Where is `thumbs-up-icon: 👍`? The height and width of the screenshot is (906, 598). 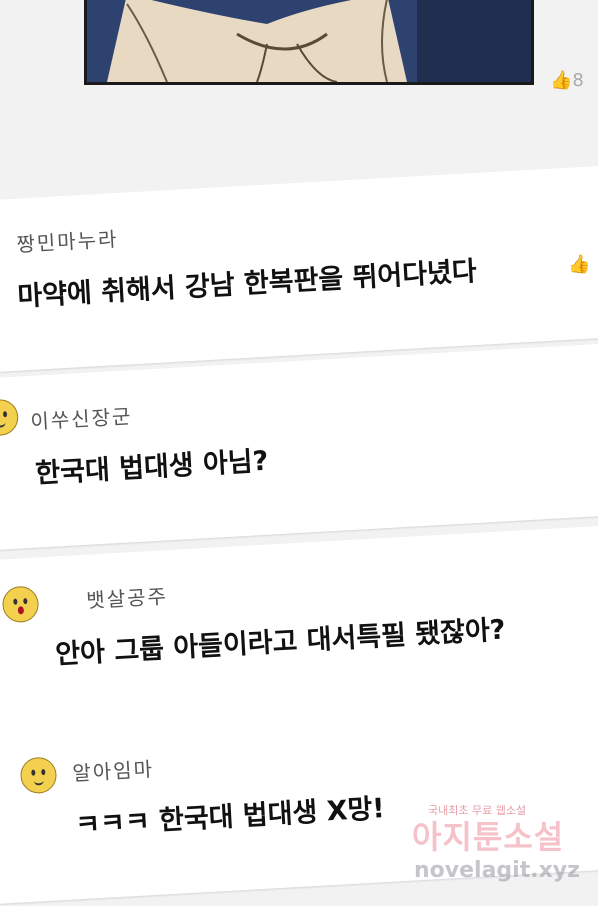
thumbs-up-icon: 👍 is located at coordinates (579, 264).